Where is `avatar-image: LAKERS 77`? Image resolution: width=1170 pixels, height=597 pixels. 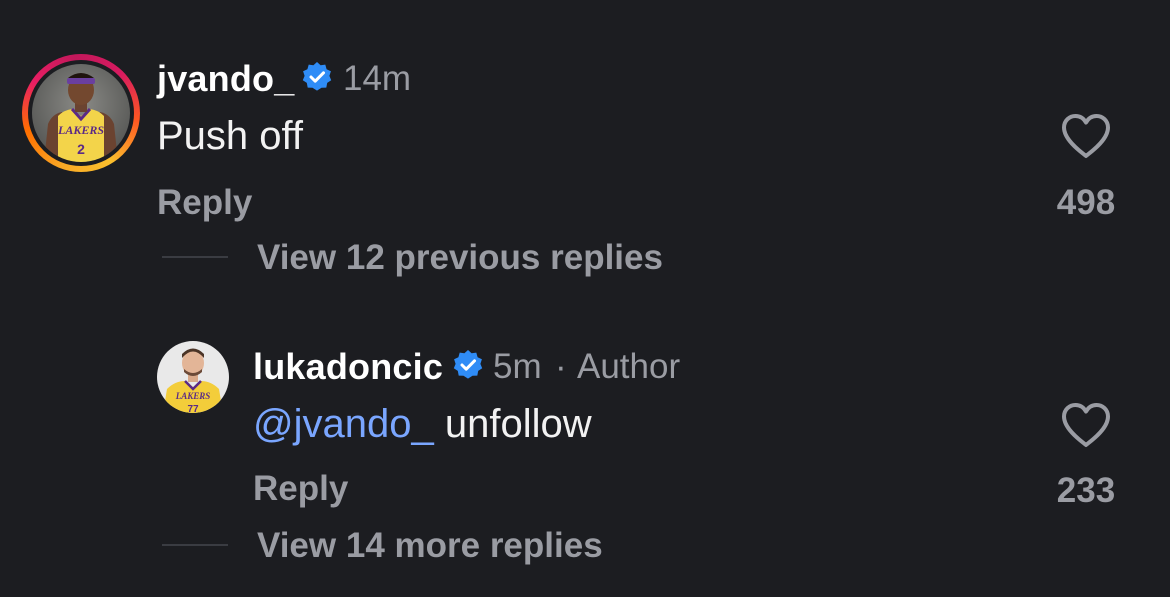
avatar-image: LAKERS 77 is located at coordinates (193, 377).